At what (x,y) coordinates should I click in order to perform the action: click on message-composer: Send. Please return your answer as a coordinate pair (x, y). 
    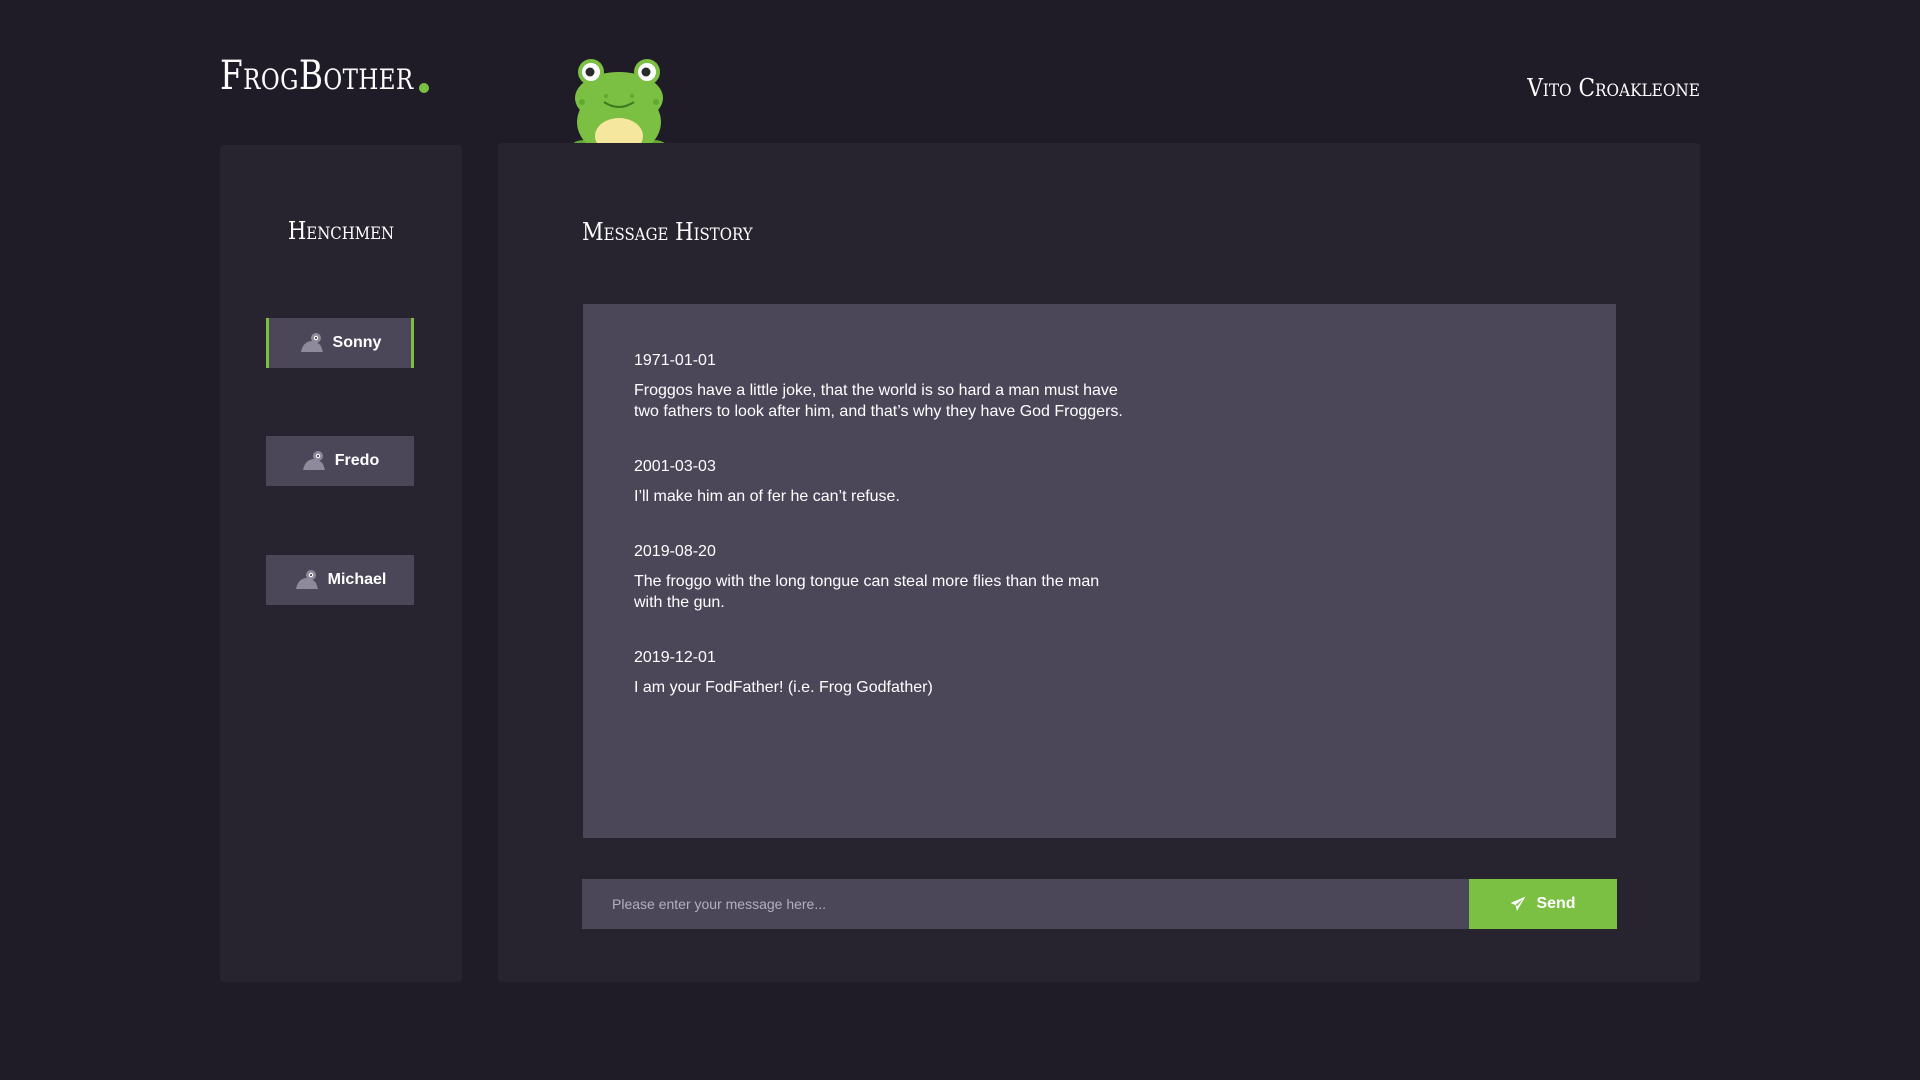
    Looking at the image, I should click on (1099, 904).